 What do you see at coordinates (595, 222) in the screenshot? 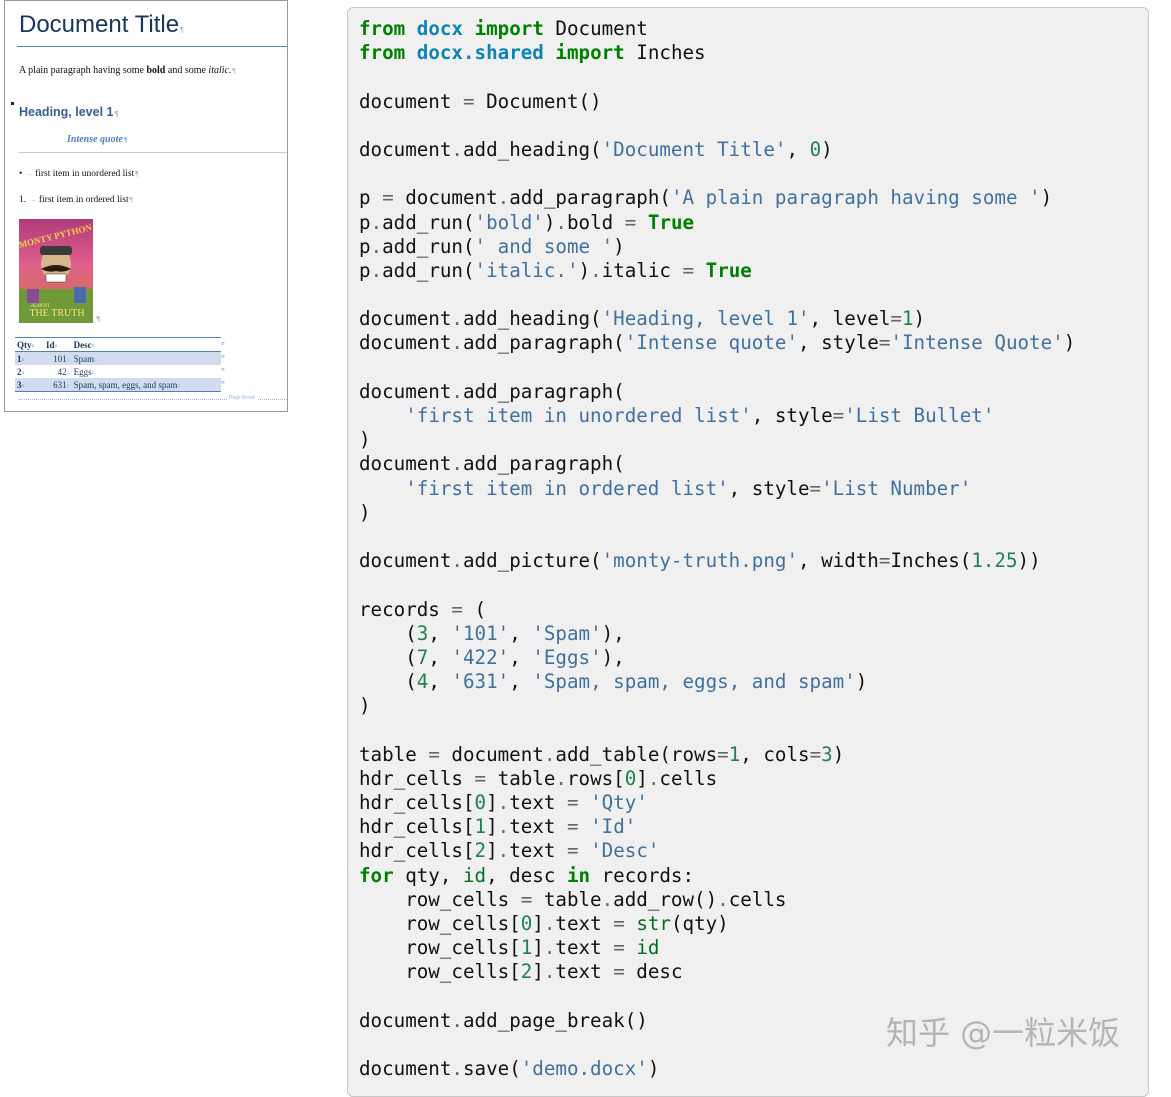
I see `code-token: bold` at bounding box center [595, 222].